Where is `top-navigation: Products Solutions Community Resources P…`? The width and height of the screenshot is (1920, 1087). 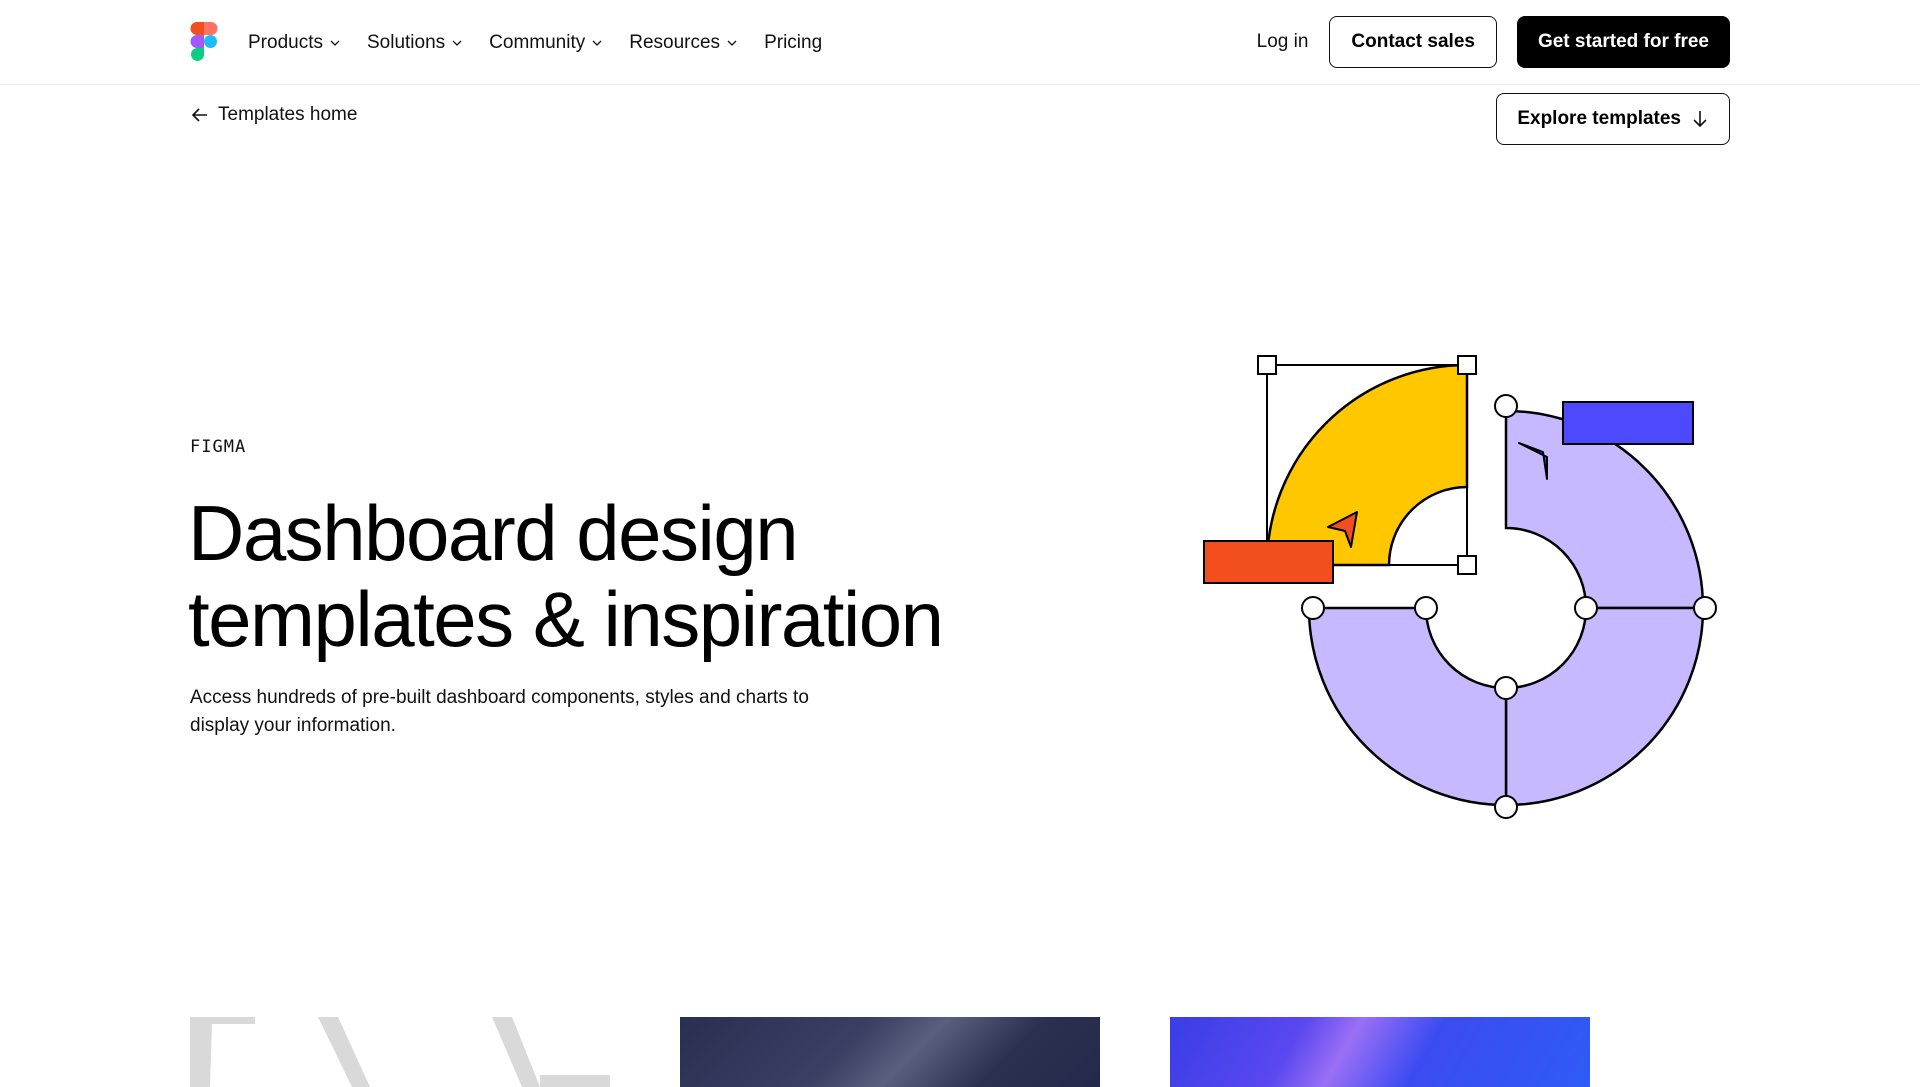
top-navigation: Products Solutions Community Resources P… is located at coordinates (960, 42).